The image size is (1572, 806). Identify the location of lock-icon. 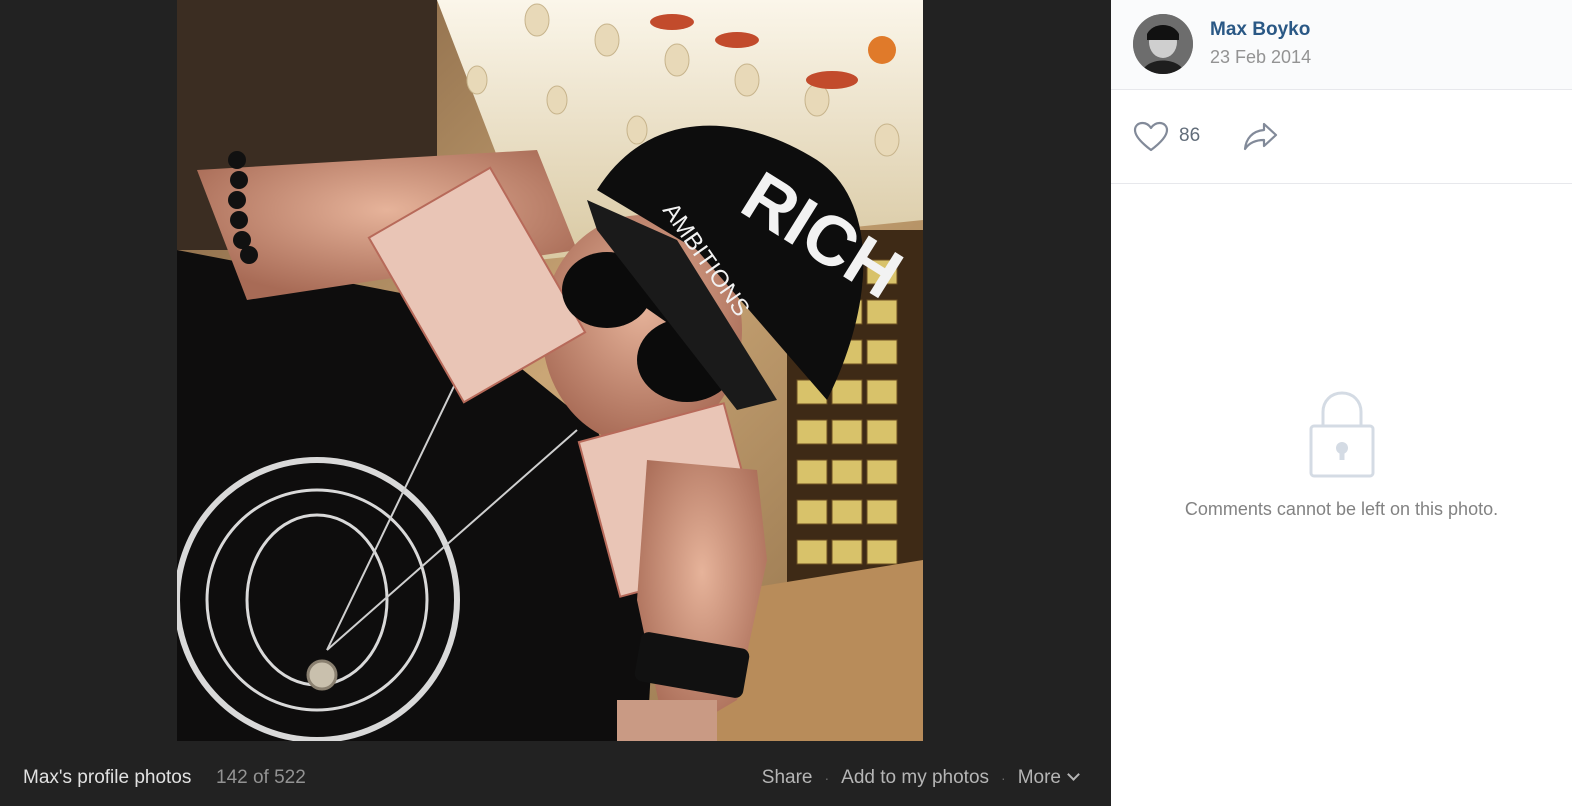
(1342, 437).